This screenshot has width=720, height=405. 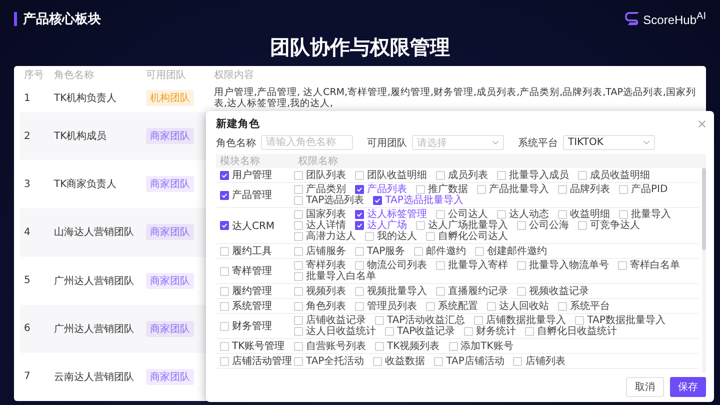 What do you see at coordinates (27, 232) in the screenshot?
I see `table-cell-text: 4` at bounding box center [27, 232].